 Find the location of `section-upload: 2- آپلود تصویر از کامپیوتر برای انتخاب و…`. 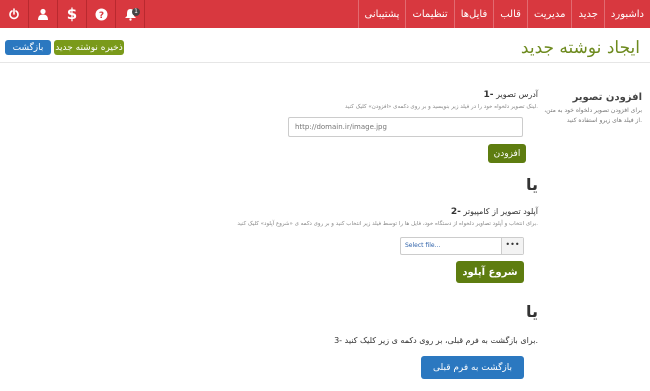

section-upload: 2- آپلود تصویر از کامپیوتر برای انتخاب و… is located at coordinates (328, 217).